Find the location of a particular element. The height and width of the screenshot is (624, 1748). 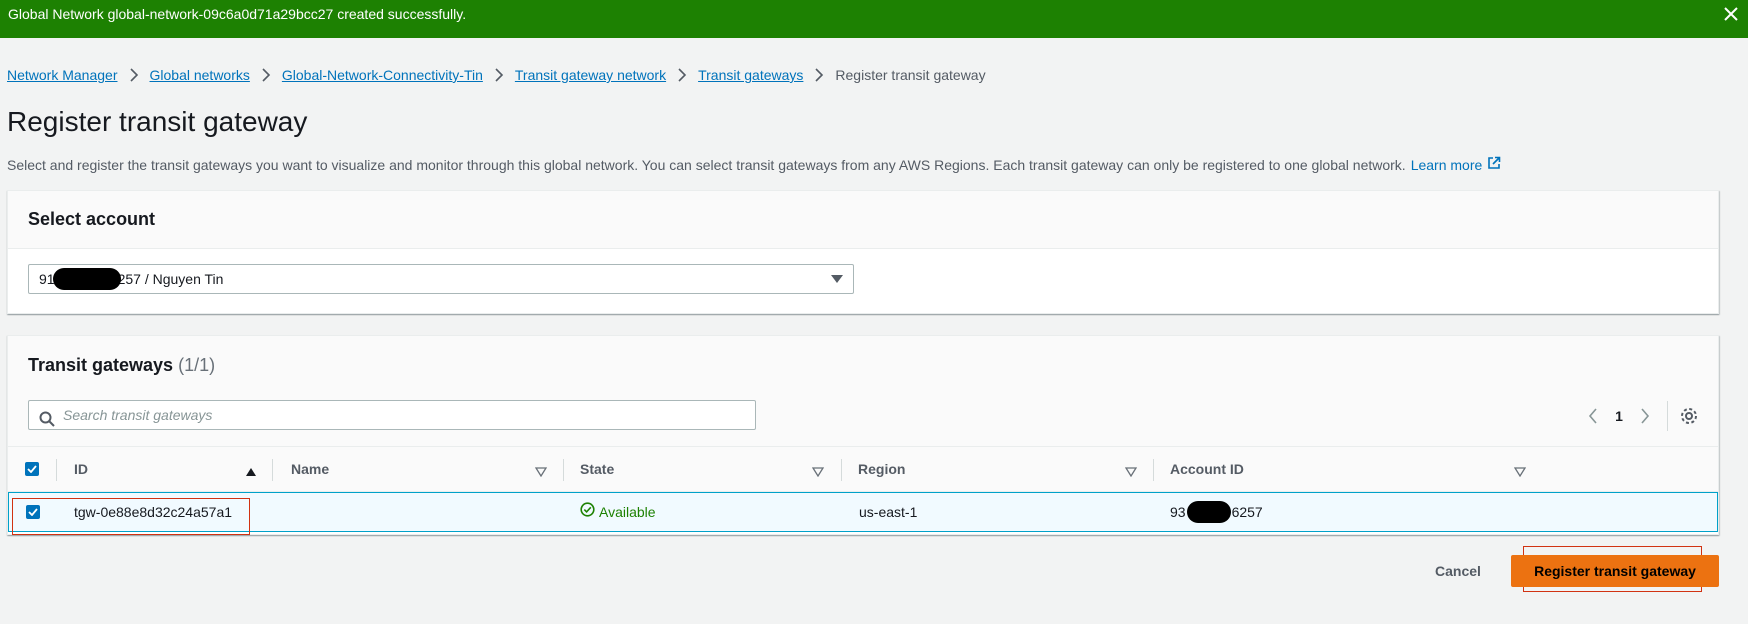

account-selected-value: 257 / Nguyen Tin is located at coordinates (170, 279).